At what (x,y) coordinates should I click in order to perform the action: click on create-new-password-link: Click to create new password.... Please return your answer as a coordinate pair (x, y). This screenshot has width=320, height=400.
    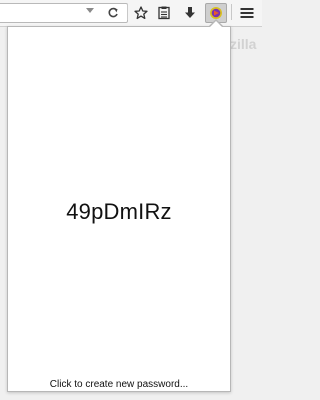
    Looking at the image, I should click on (119, 384).